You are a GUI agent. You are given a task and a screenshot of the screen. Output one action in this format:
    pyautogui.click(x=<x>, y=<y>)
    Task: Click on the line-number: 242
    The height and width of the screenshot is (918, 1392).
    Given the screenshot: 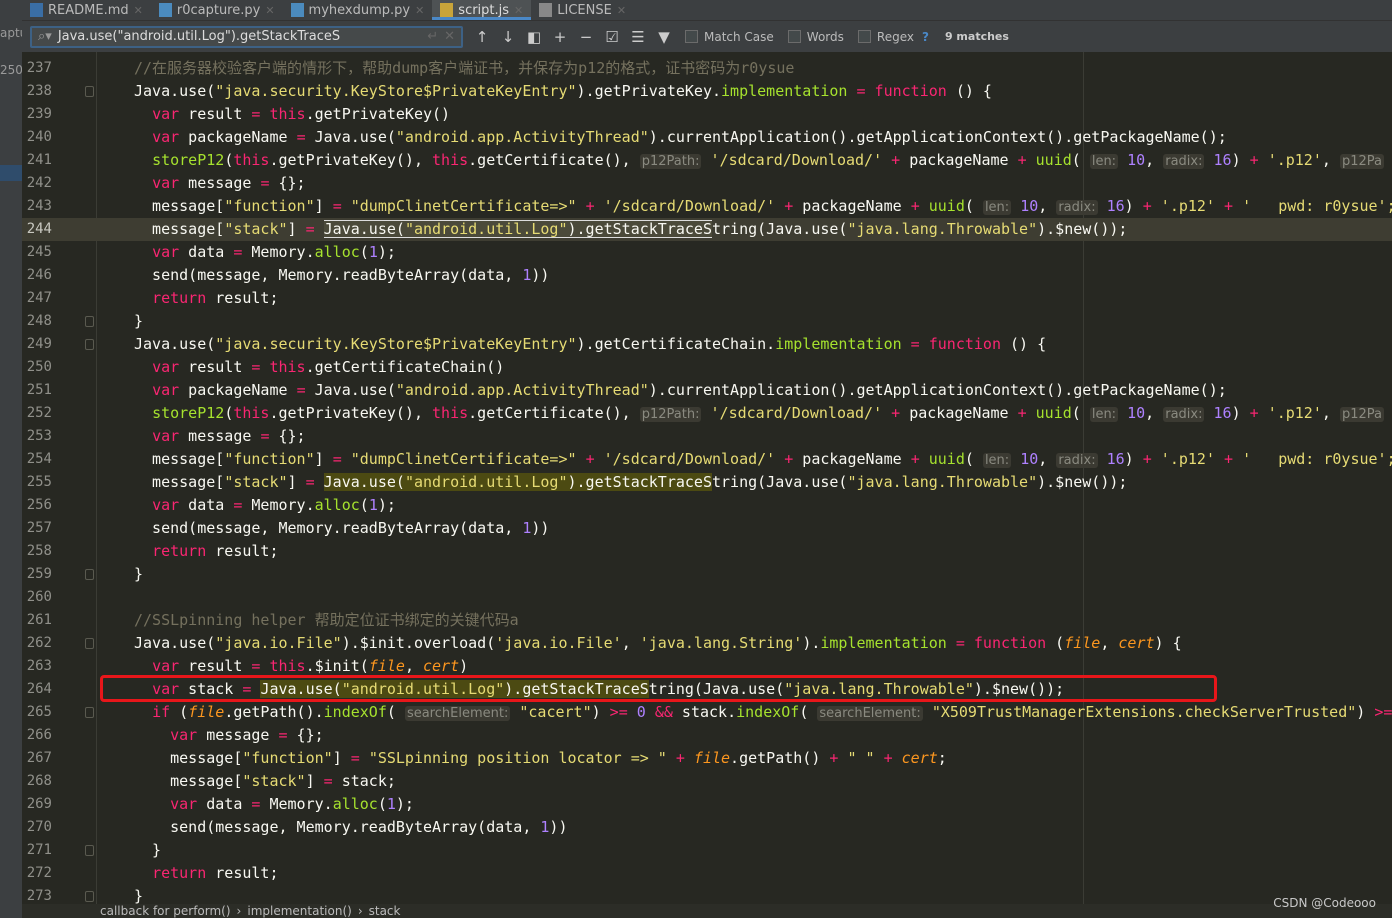 What is the action you would take?
    pyautogui.click(x=37, y=183)
    